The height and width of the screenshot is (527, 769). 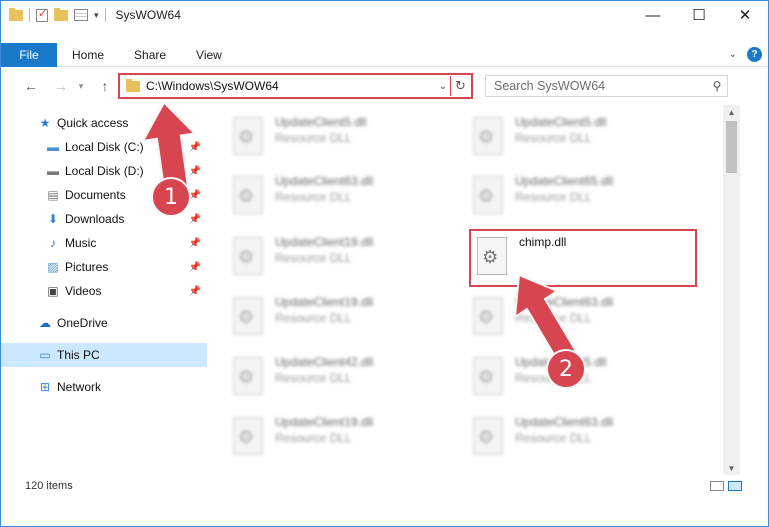 What do you see at coordinates (543, 242) in the screenshot?
I see `file-name: chimp.dll` at bounding box center [543, 242].